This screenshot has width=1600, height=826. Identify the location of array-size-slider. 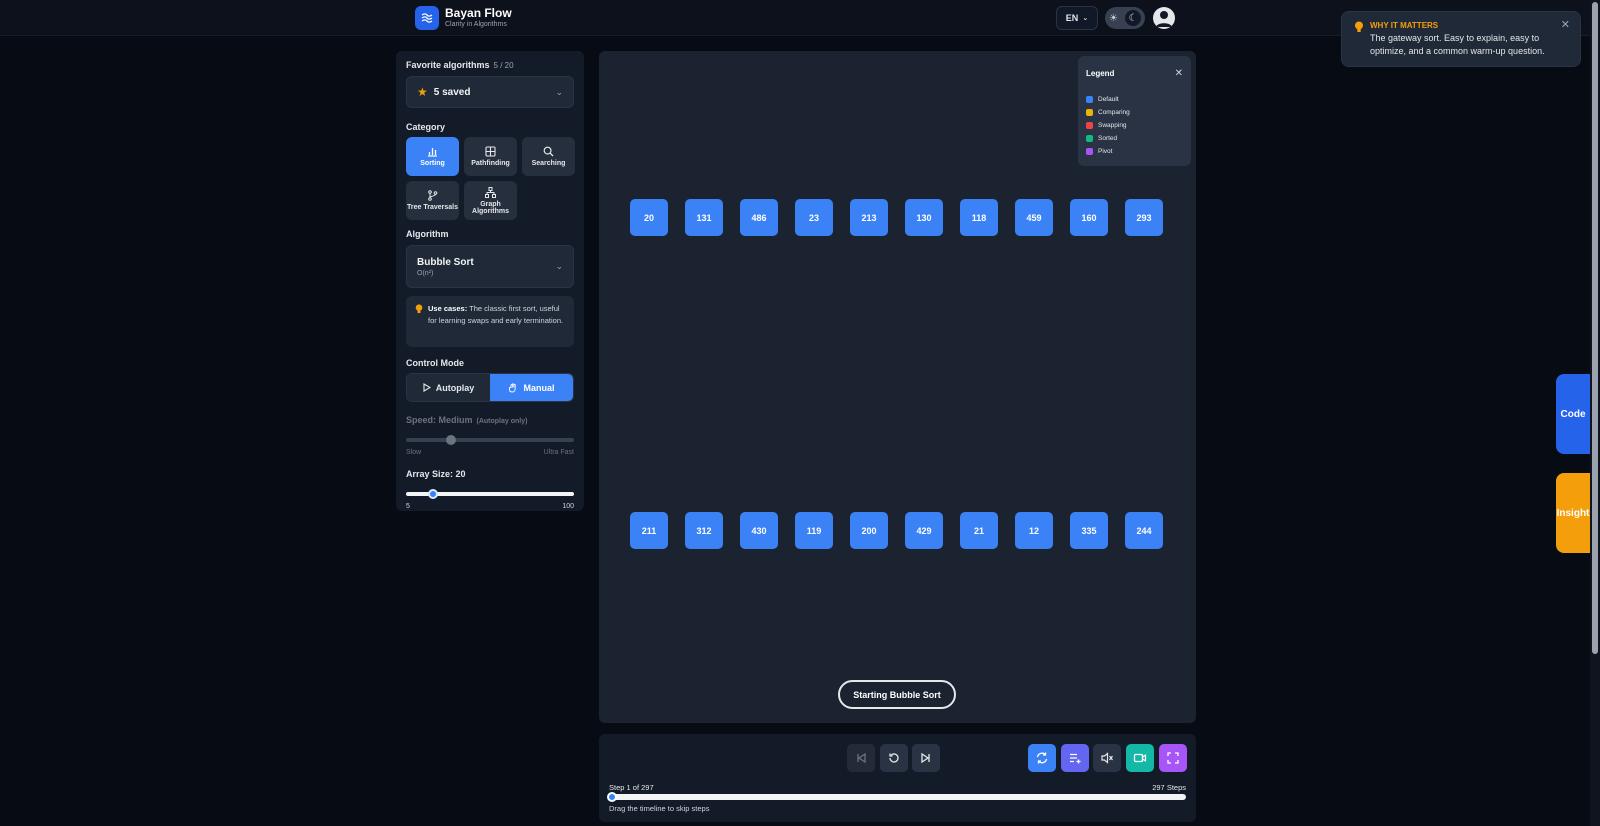
(490, 494).